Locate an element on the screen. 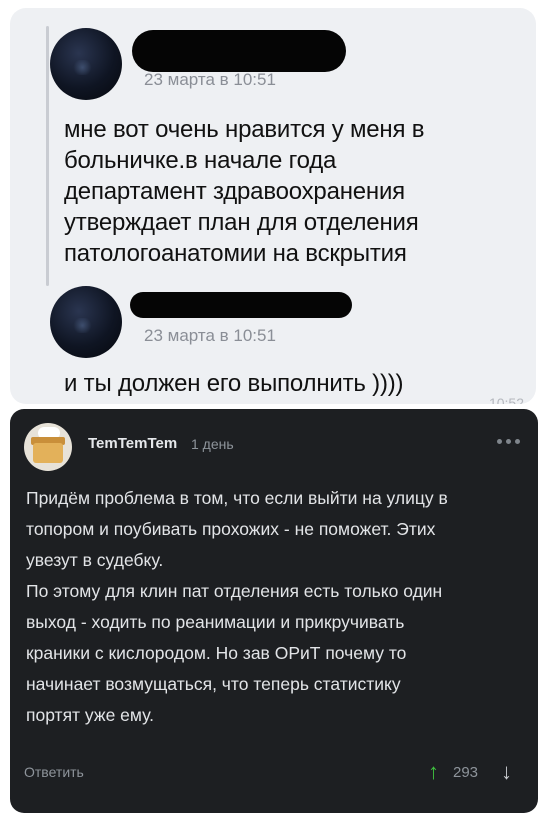  message-text: и ты должен его выполнить )))) is located at coordinates (234, 383).